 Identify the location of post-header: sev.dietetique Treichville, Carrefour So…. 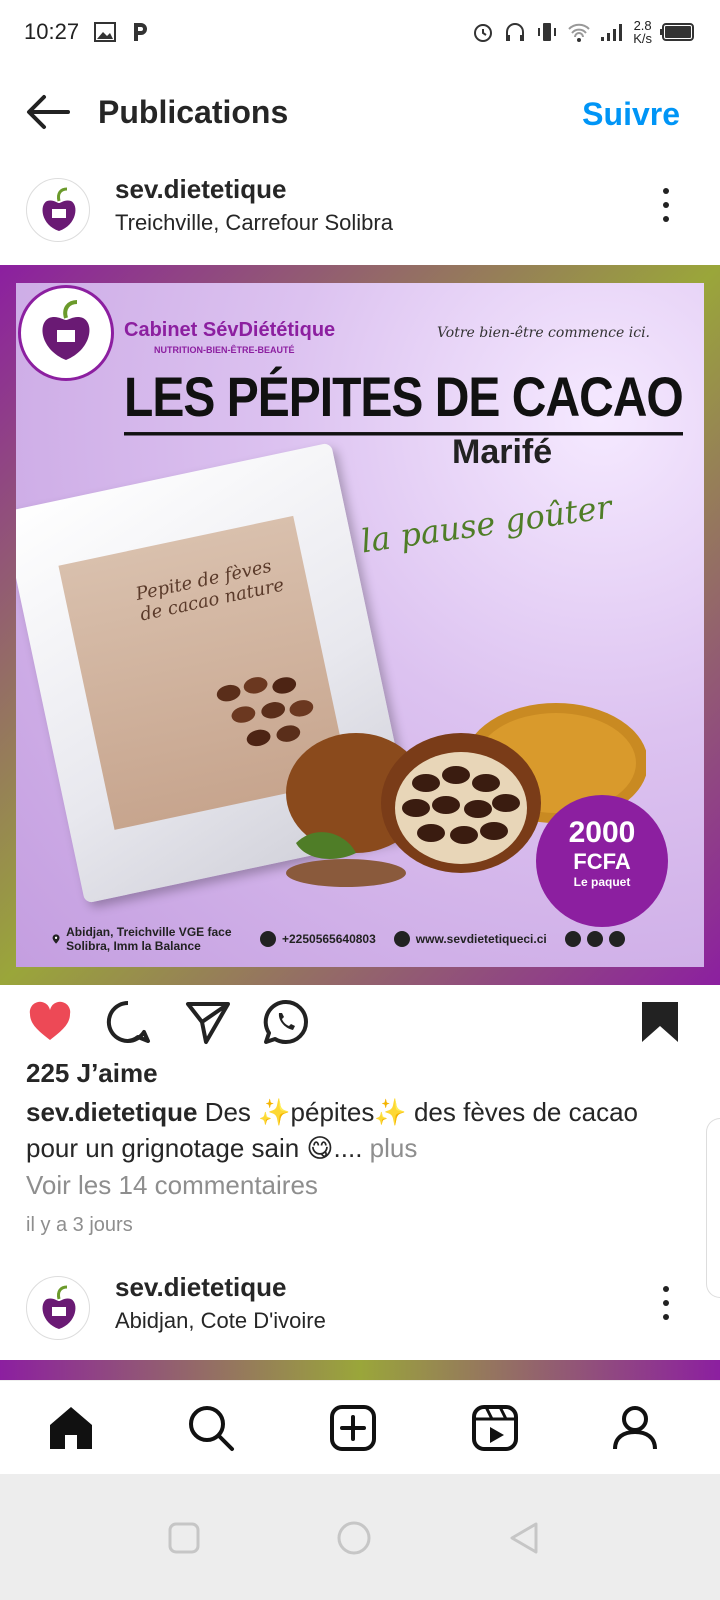
(360, 210).